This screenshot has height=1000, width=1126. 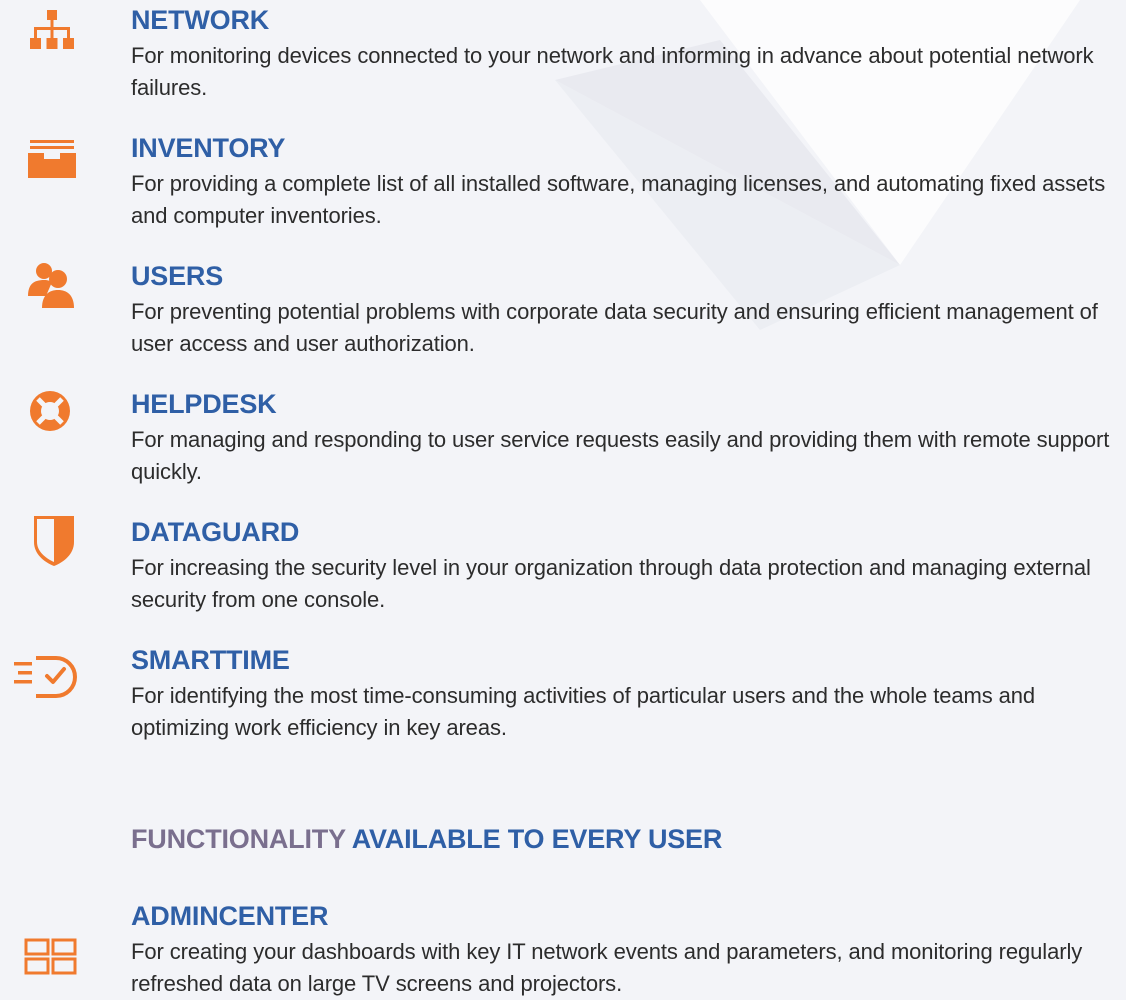 I want to click on smarttime-clock-icon, so click(x=44, y=679).